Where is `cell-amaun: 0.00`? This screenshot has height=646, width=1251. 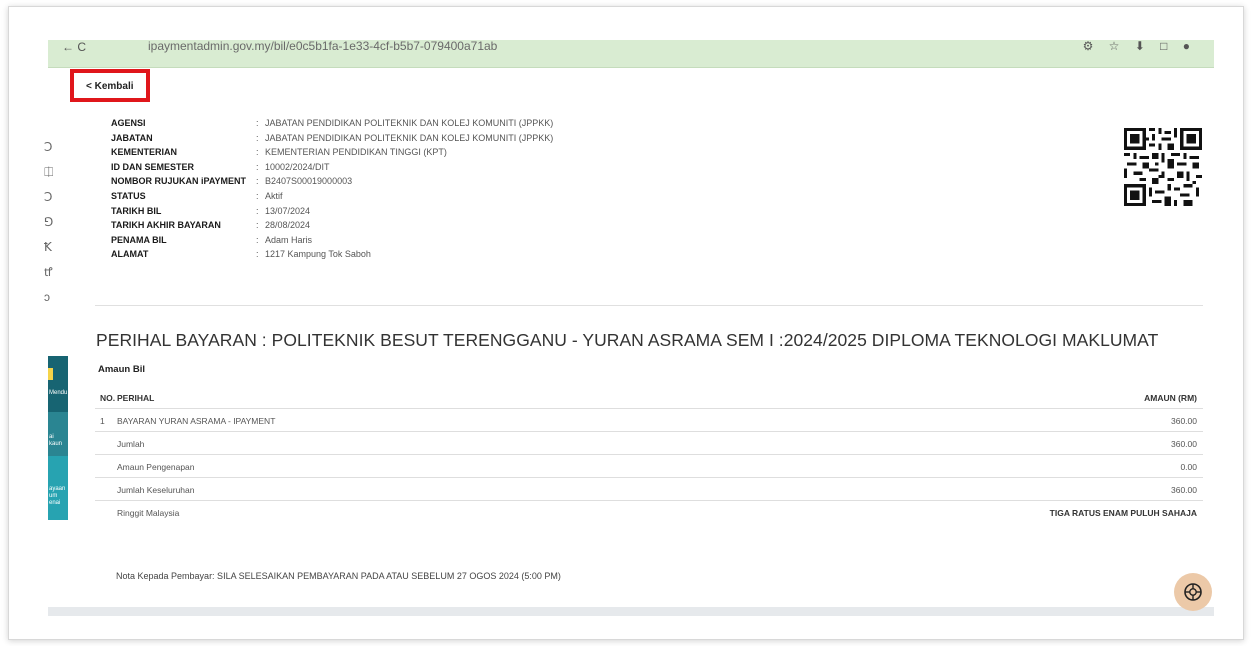 cell-amaun: 0.00 is located at coordinates (1188, 467).